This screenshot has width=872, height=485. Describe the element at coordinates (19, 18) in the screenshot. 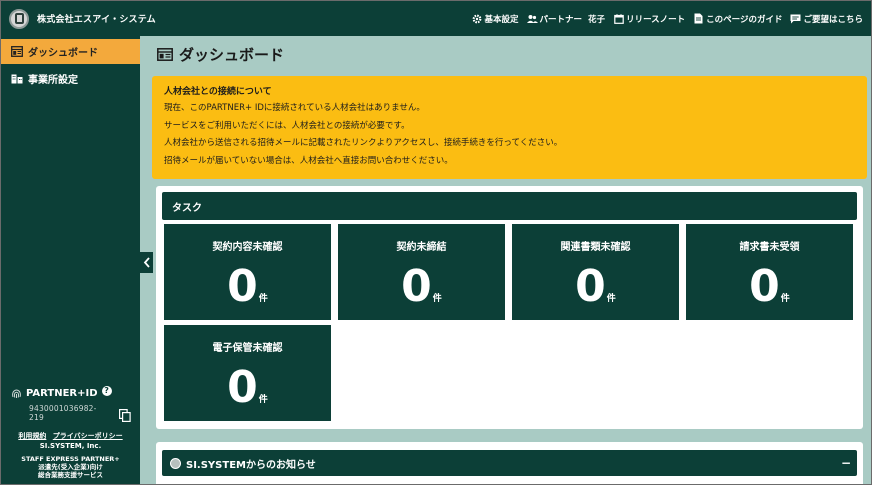

I see `company-logo` at that location.